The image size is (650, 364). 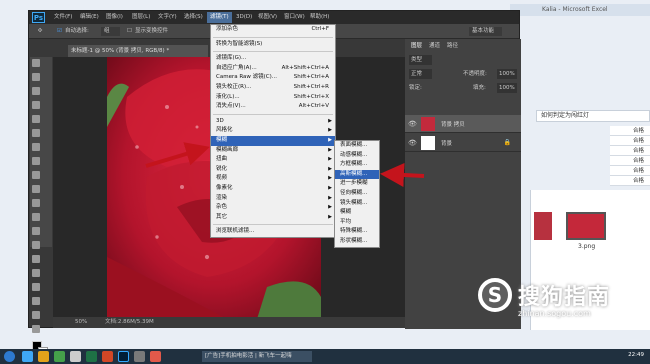 I want to click on start-button, so click(x=9, y=356).